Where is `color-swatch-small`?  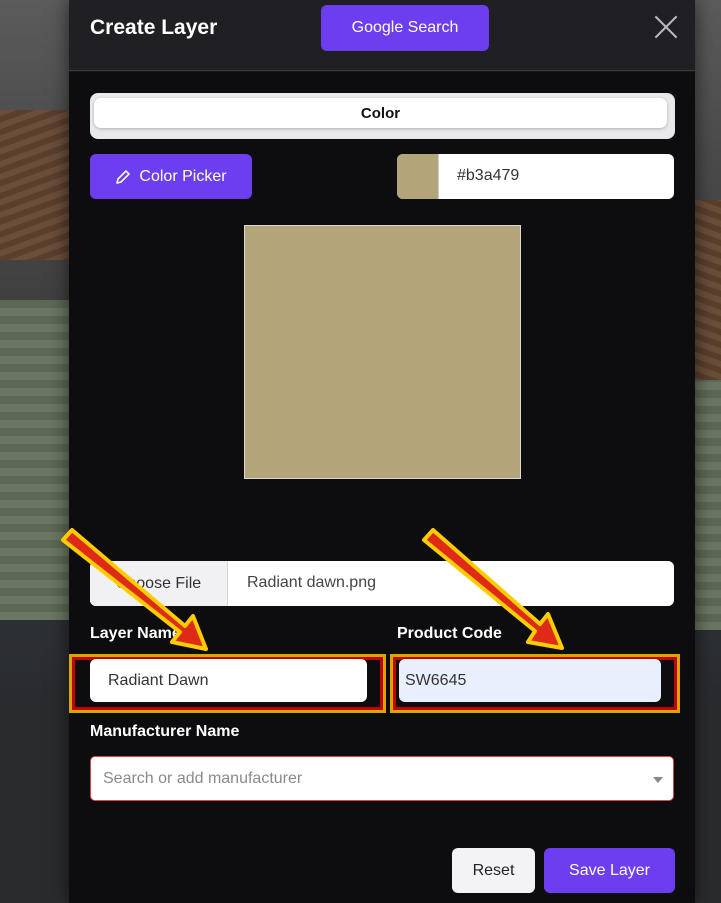 color-swatch-small is located at coordinates (418, 176).